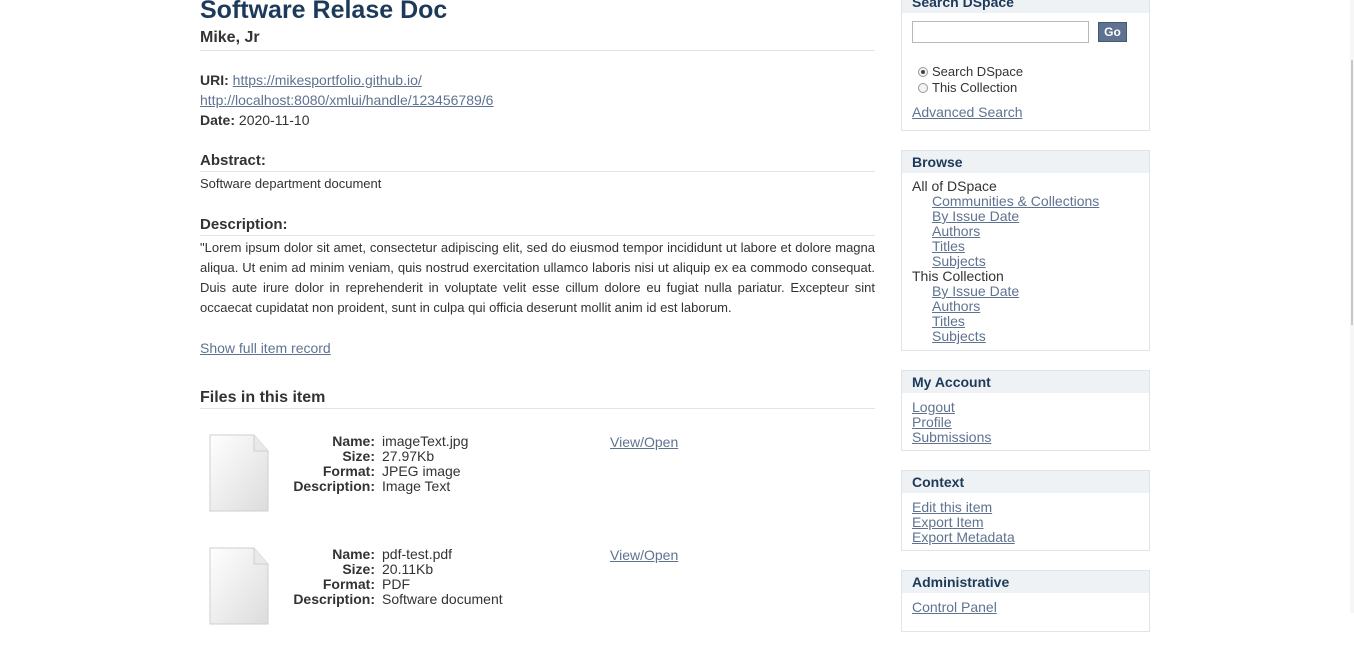 The height and width of the screenshot is (656, 1354). What do you see at coordinates (1035, 261) in the screenshot?
I see `browse-subjects-link: Subjects` at bounding box center [1035, 261].